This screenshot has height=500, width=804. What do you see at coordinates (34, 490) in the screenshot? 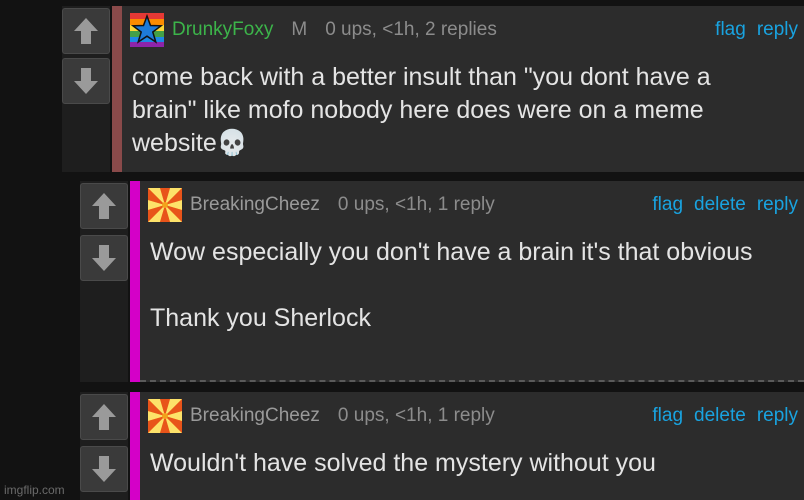
I see `imgflip-watermark: imgflip.com` at bounding box center [34, 490].